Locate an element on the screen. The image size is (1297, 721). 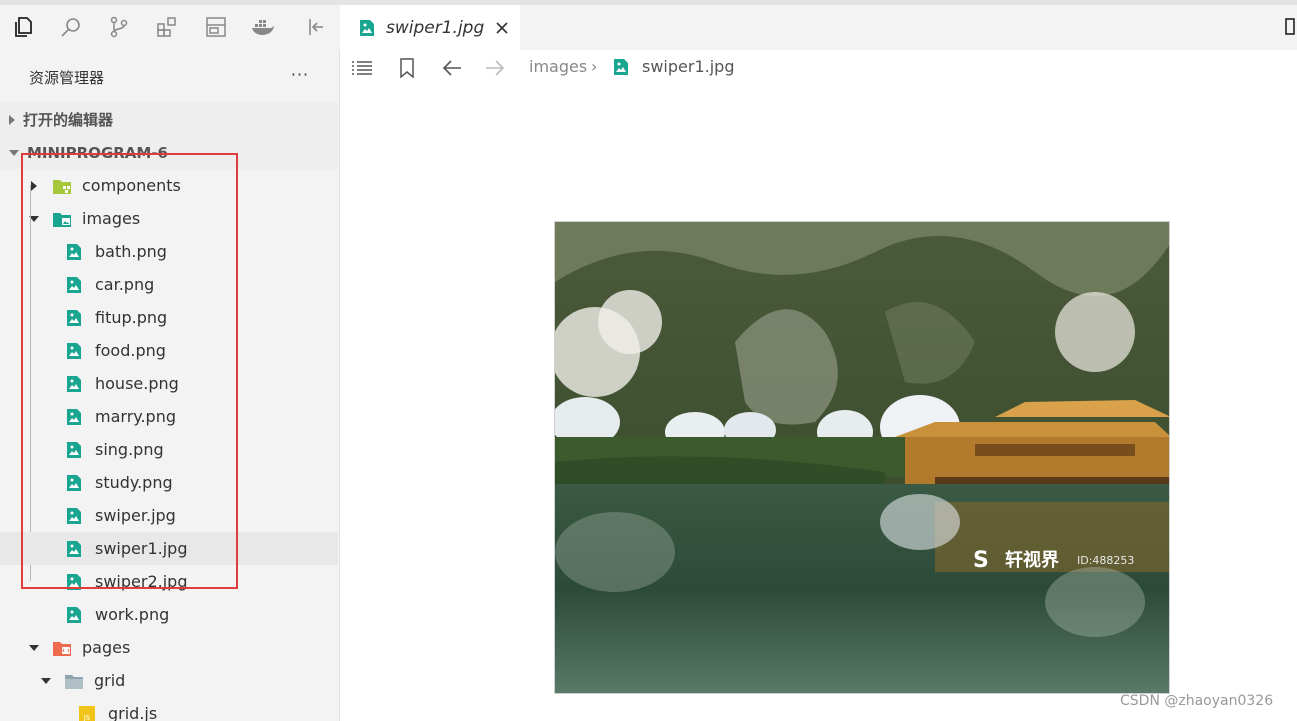
tab-label: swiper1.jpg is located at coordinates (435, 27).